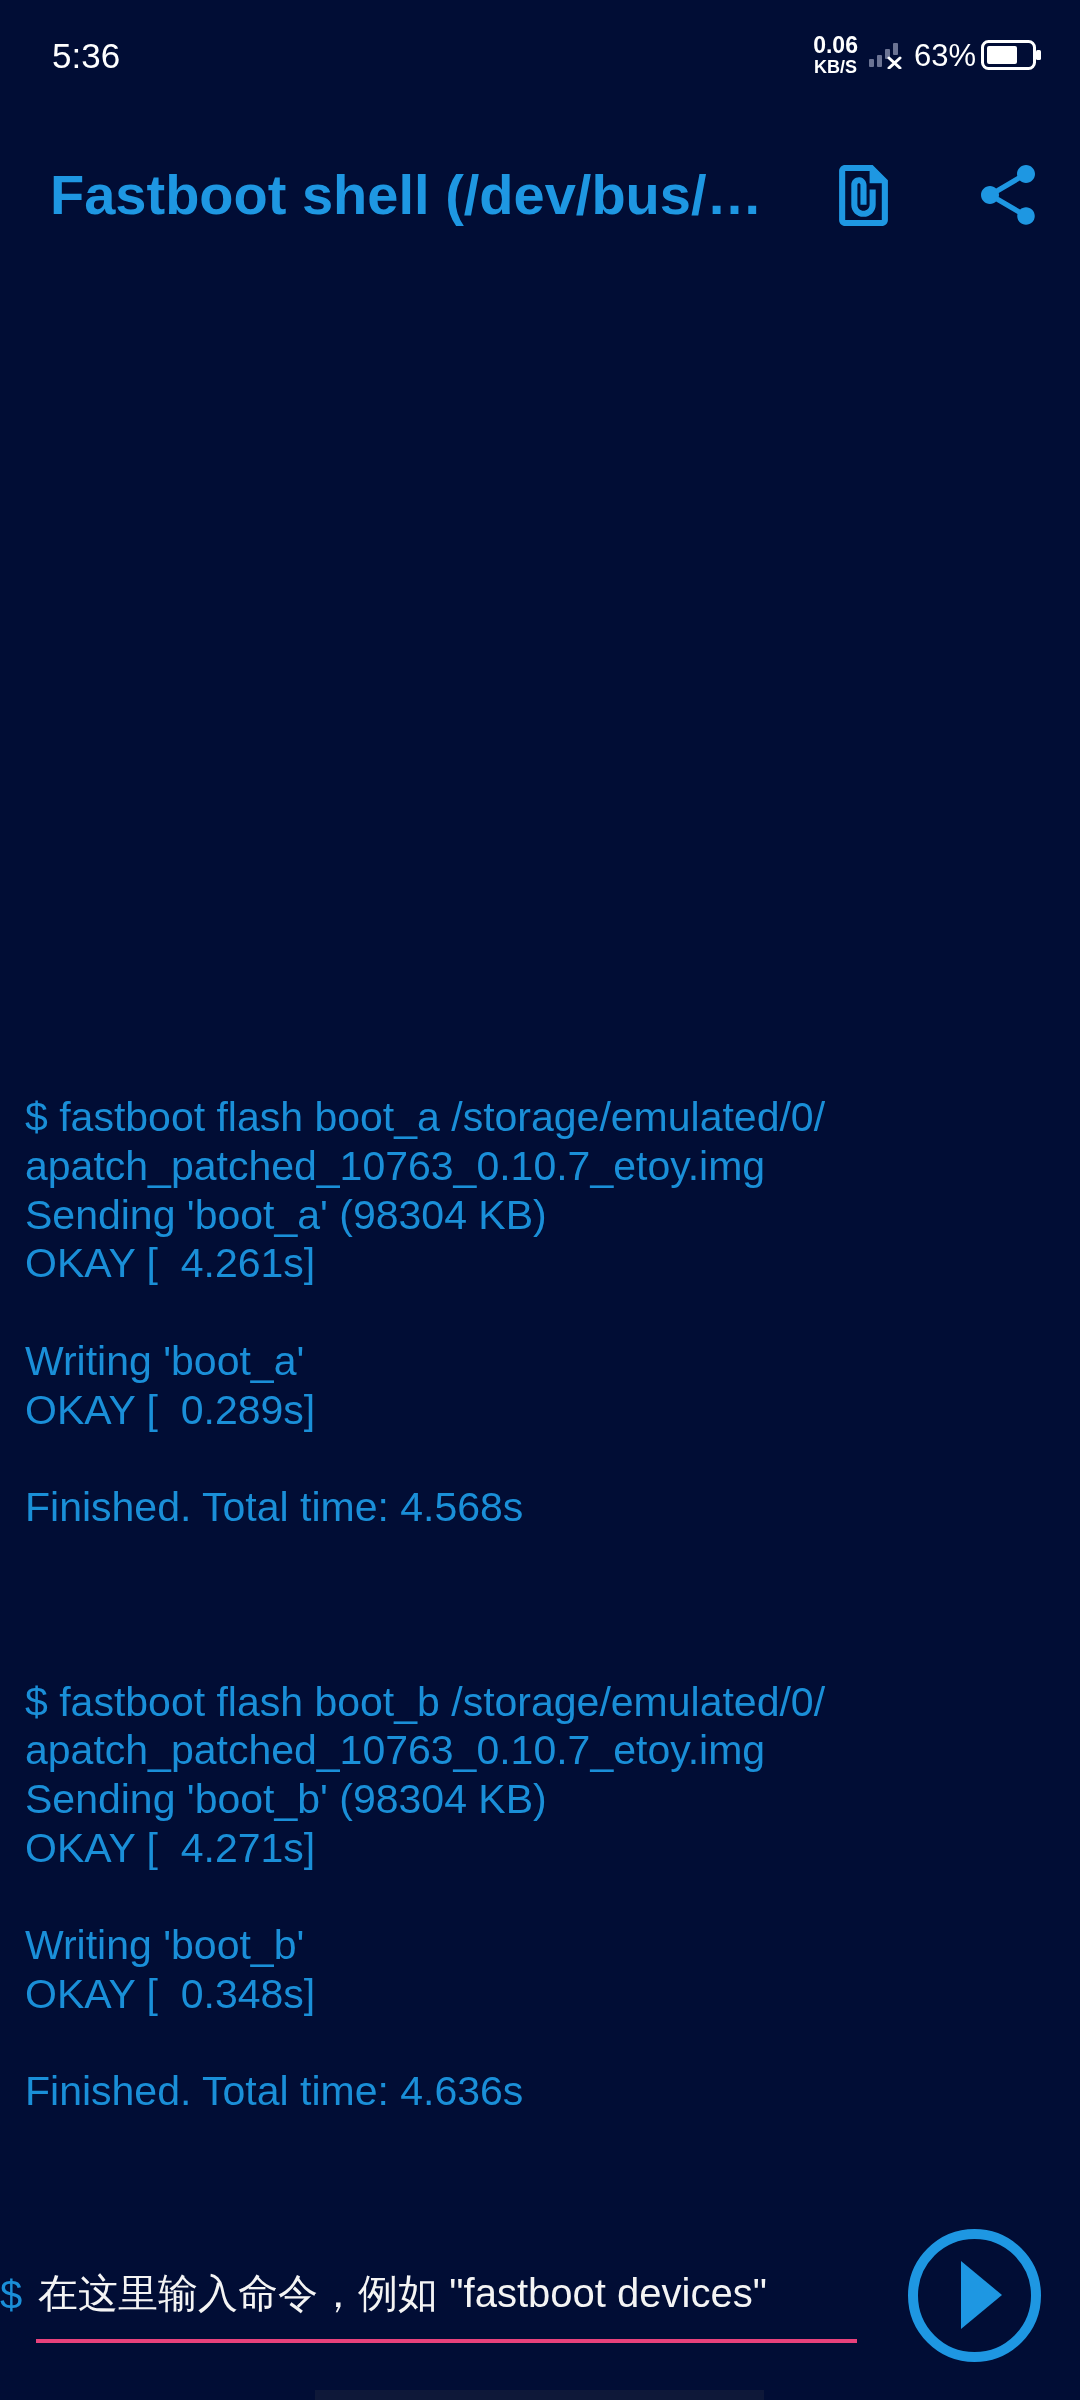 The image size is (1080, 2400). Describe the element at coordinates (447, 2295) in the screenshot. I see `command-input: 在这里输入命令，例如 "fastboot devices"` at that location.